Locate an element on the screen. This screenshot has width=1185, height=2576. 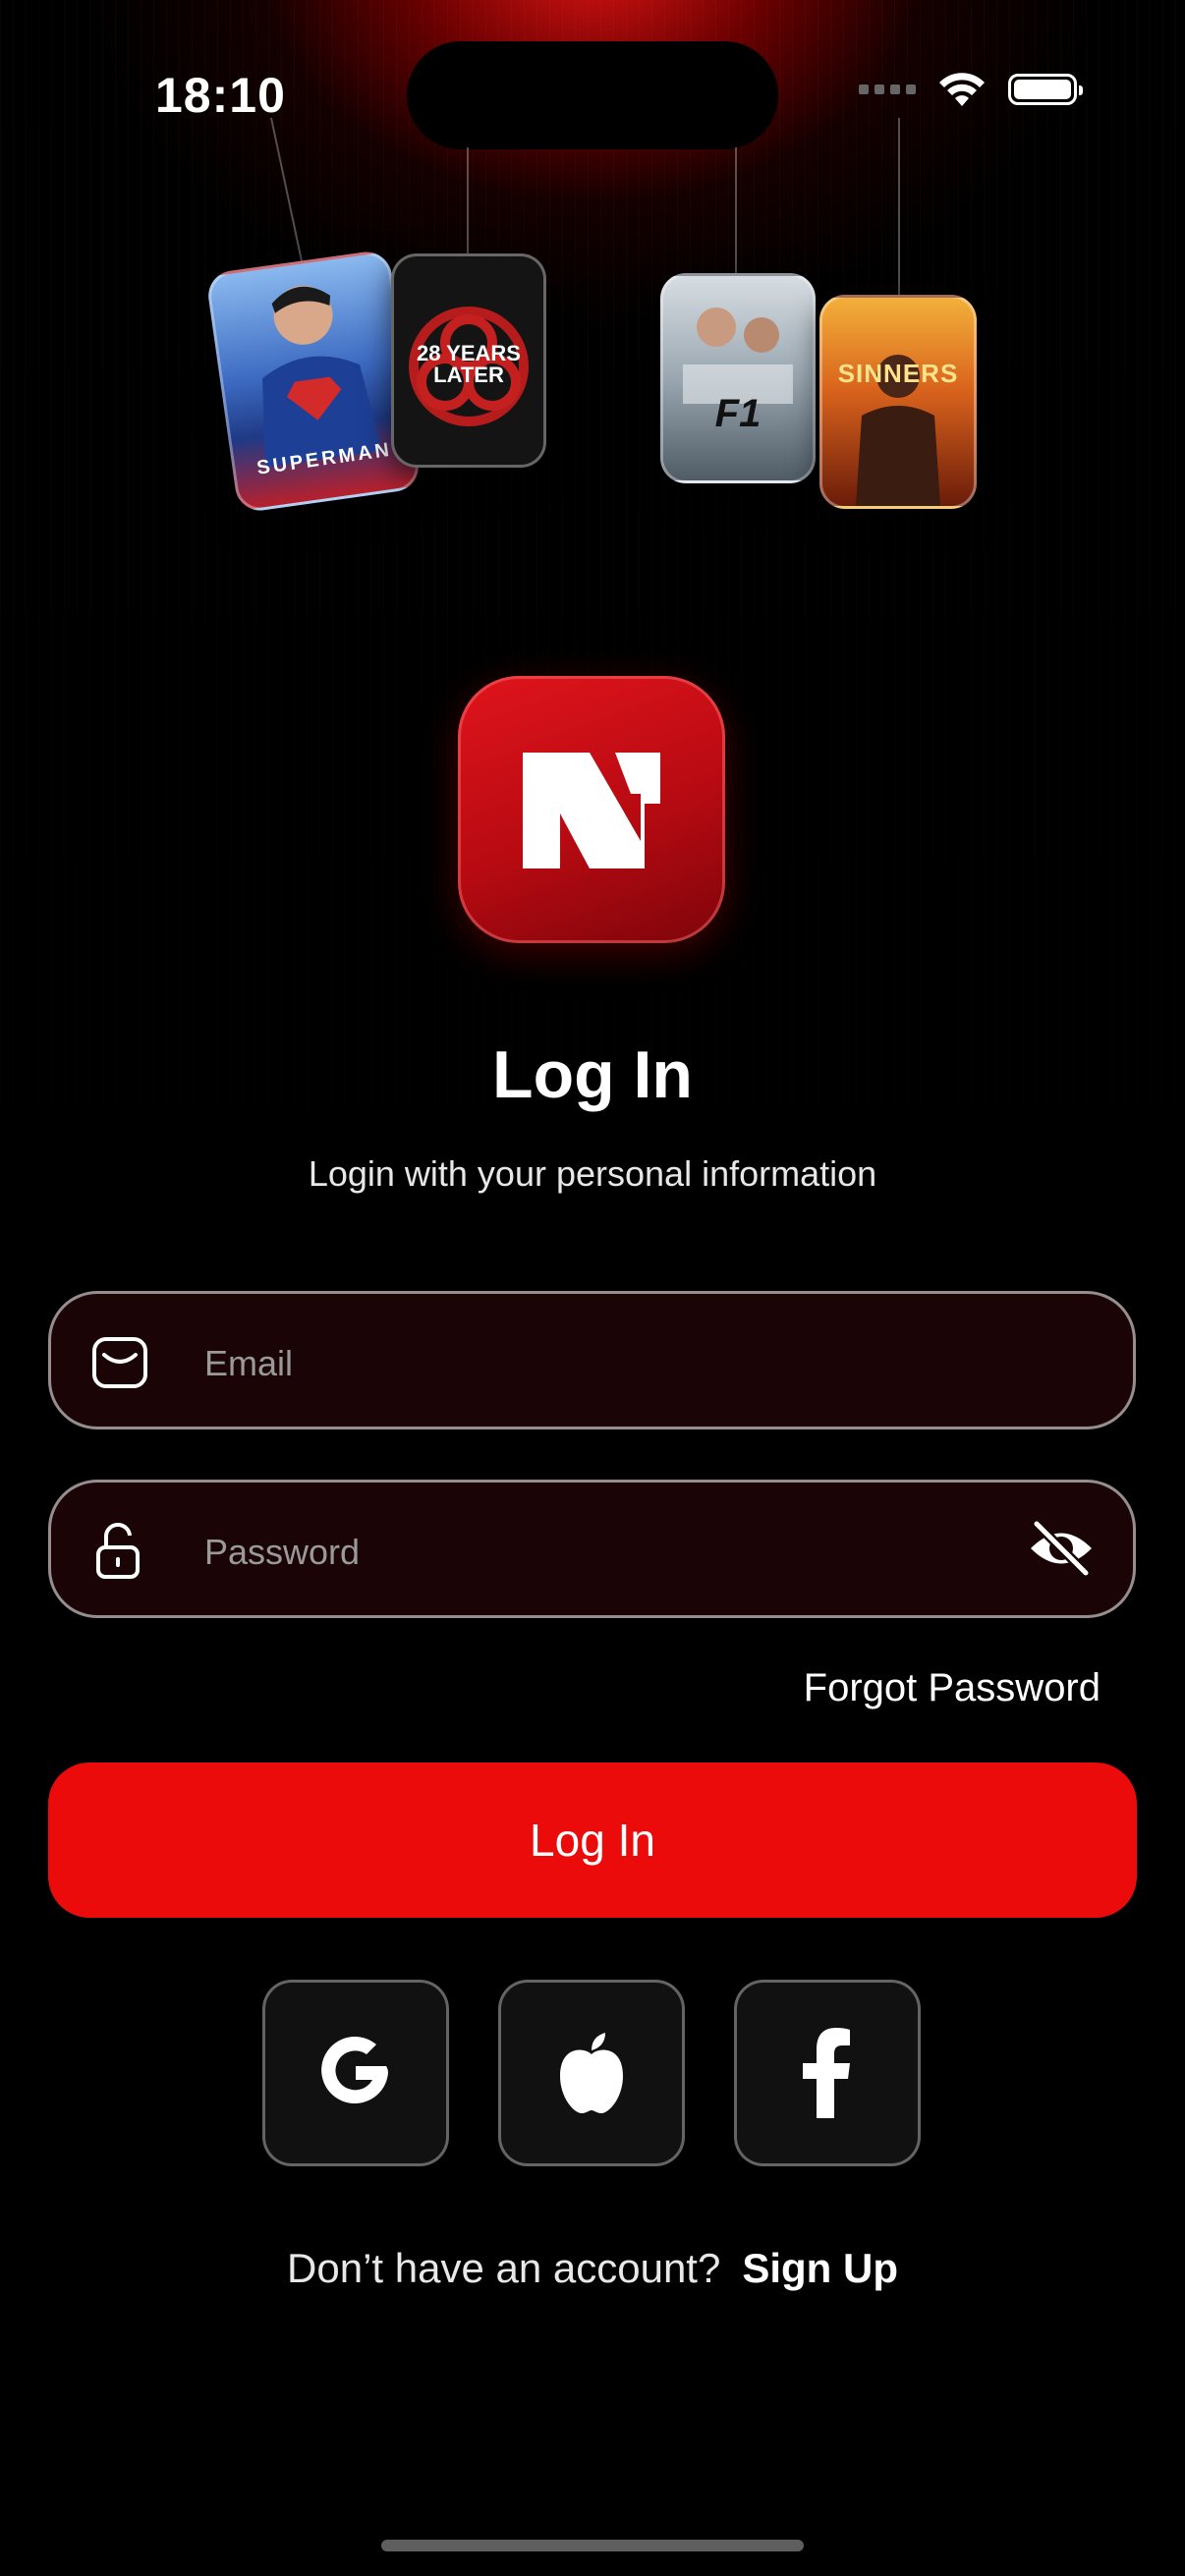
signup-prompt: Don’t have an account? Sign Up is located at coordinates (592, 2268).